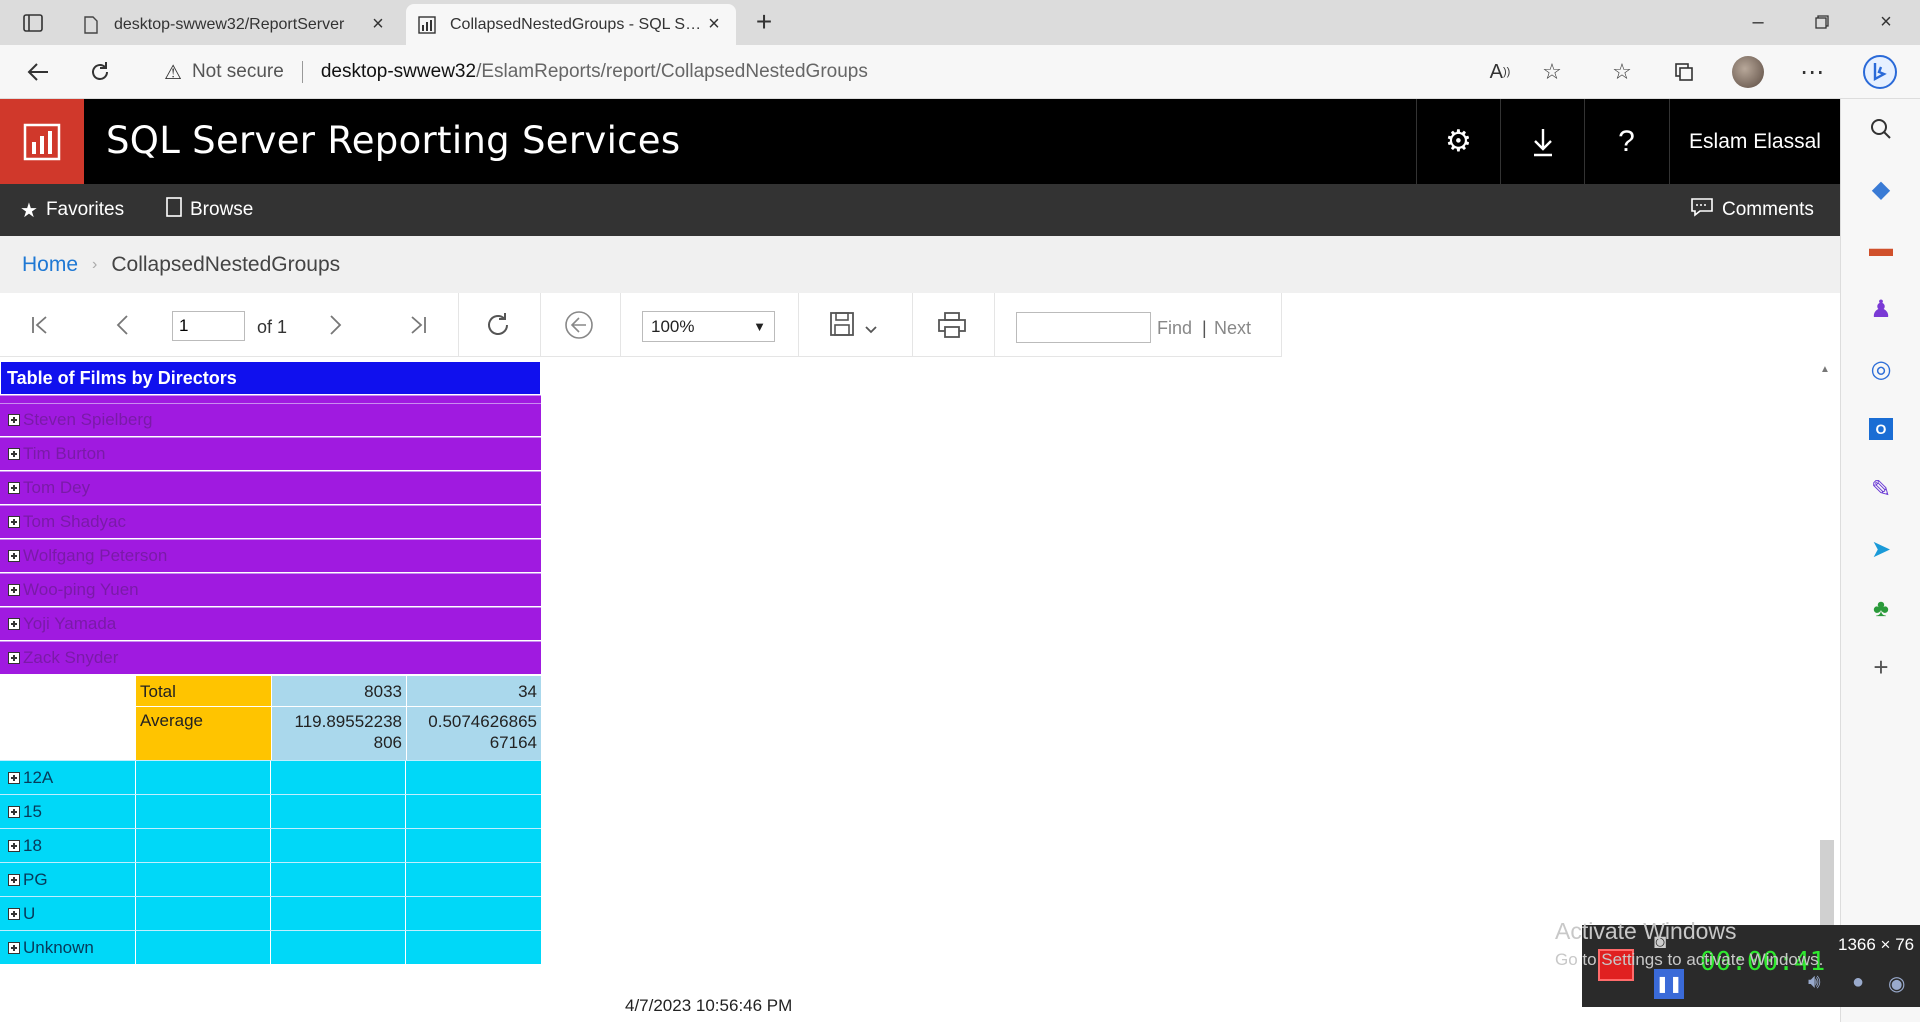 The width and height of the screenshot is (1920, 1022). What do you see at coordinates (1881, 309) in the screenshot?
I see `games-icon: ♟` at bounding box center [1881, 309].